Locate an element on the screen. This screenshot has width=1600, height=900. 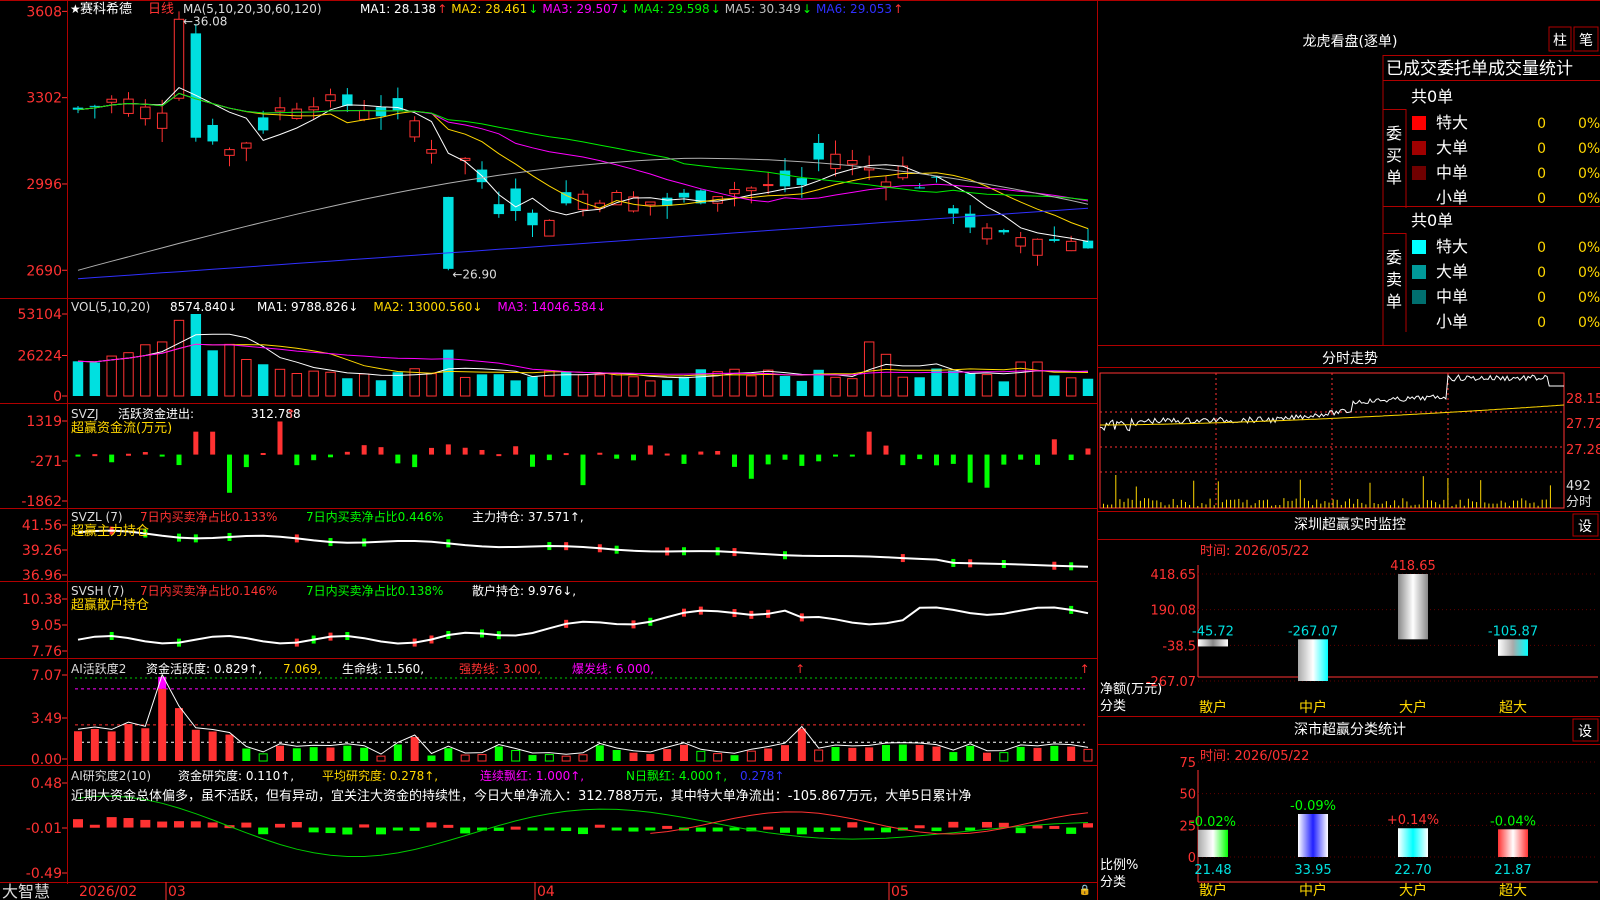
classify-change-label: -0.04% is located at coordinates (1513, 821).